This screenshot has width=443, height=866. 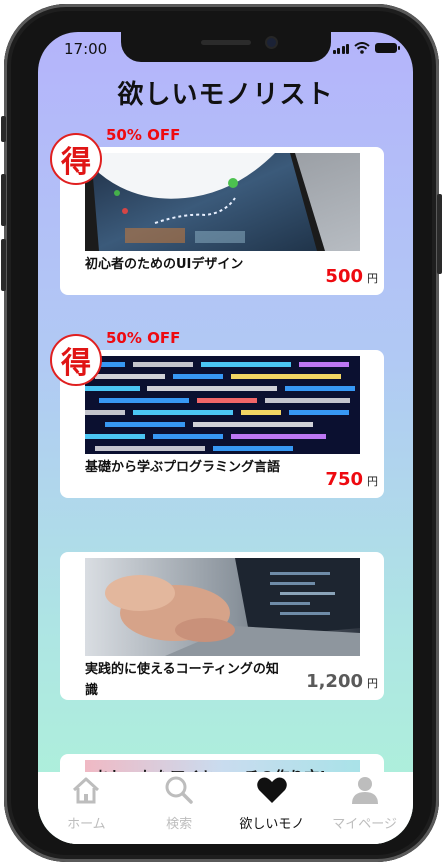 I want to click on page-title: 欲しいモノリスト, so click(x=225, y=95).